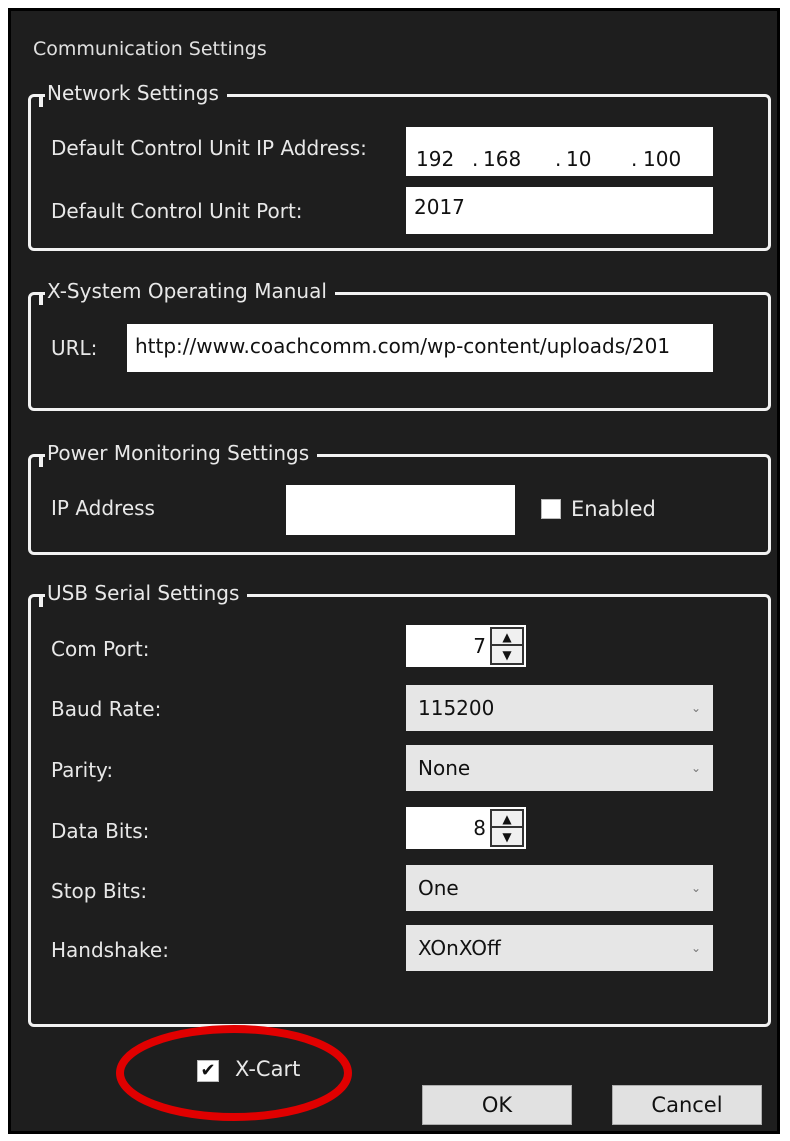 The image size is (790, 1141). Describe the element at coordinates (187, 292) in the screenshot. I see `operating-manual-legend: X-System Operating Manual` at that location.